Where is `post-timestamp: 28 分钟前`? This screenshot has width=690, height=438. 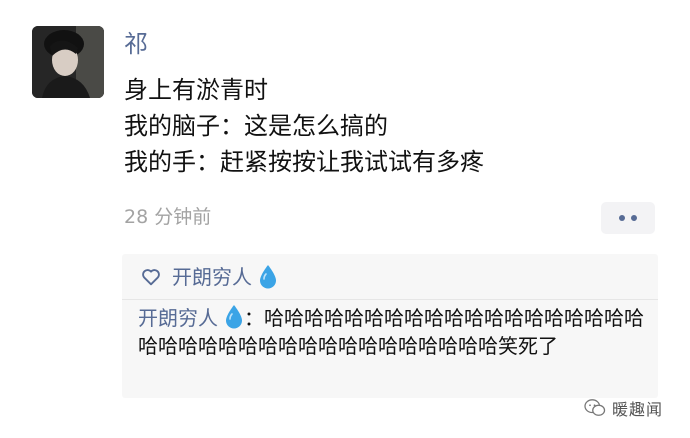 post-timestamp: 28 分钟前 is located at coordinates (168, 217).